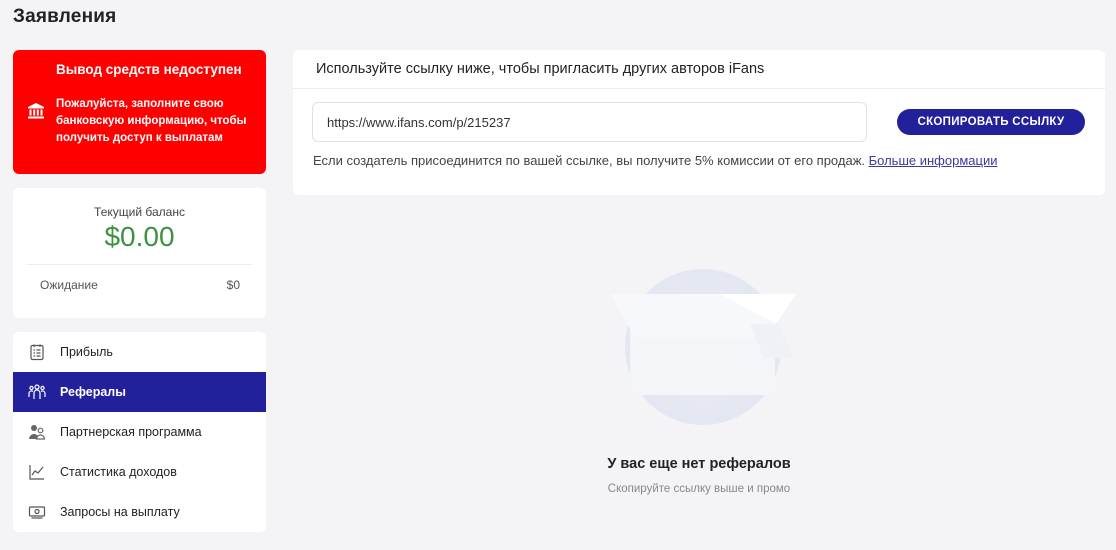 This screenshot has width=1116, height=550. I want to click on nav-label: Прибыль, so click(86, 352).